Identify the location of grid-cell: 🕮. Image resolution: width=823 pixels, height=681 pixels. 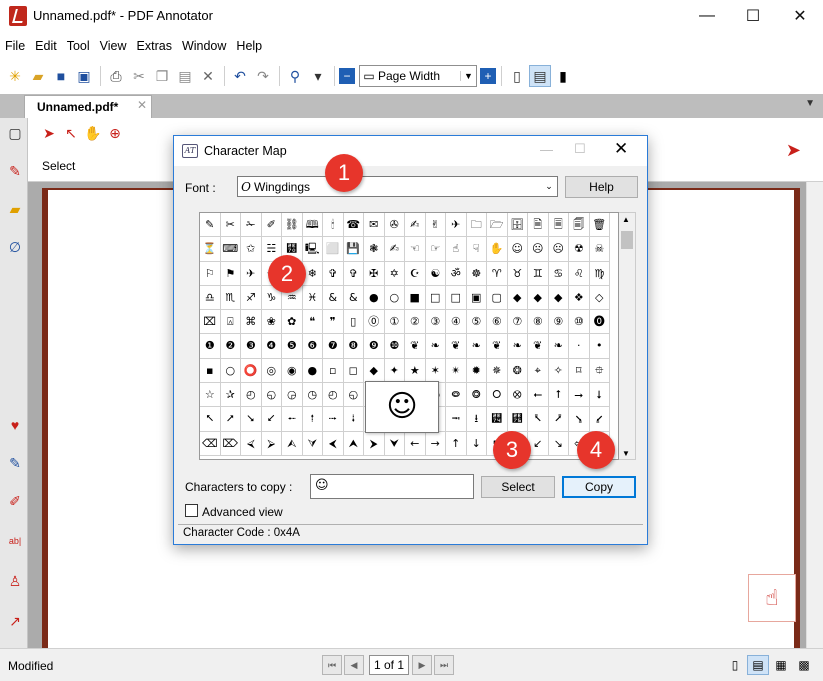
(312, 225).